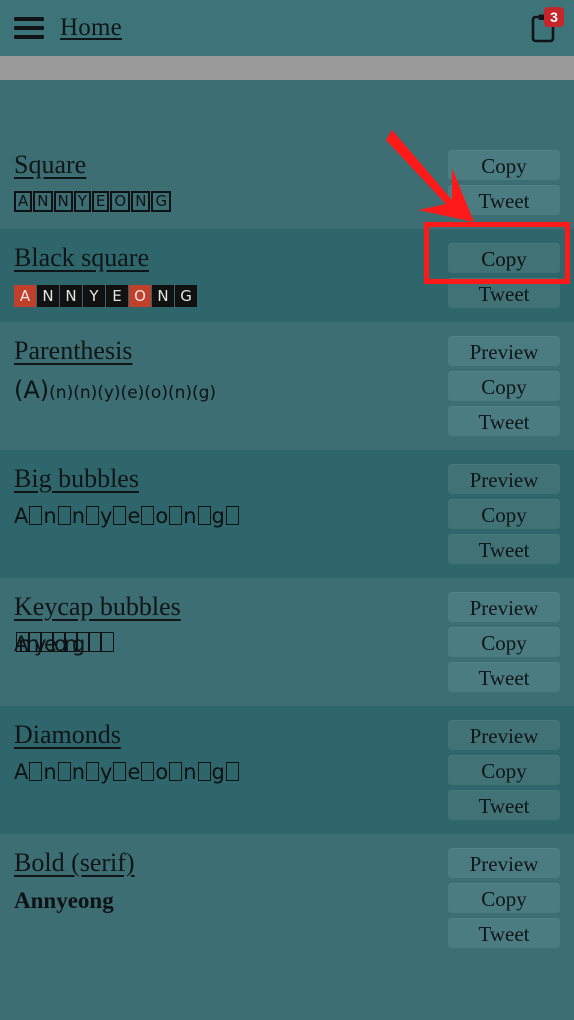 The image size is (574, 1020). Describe the element at coordinates (228, 369) in the screenshot. I see `row-content: Parenthesis (A)(n)(n)(y)(e)(o)(n)(g)` at that location.